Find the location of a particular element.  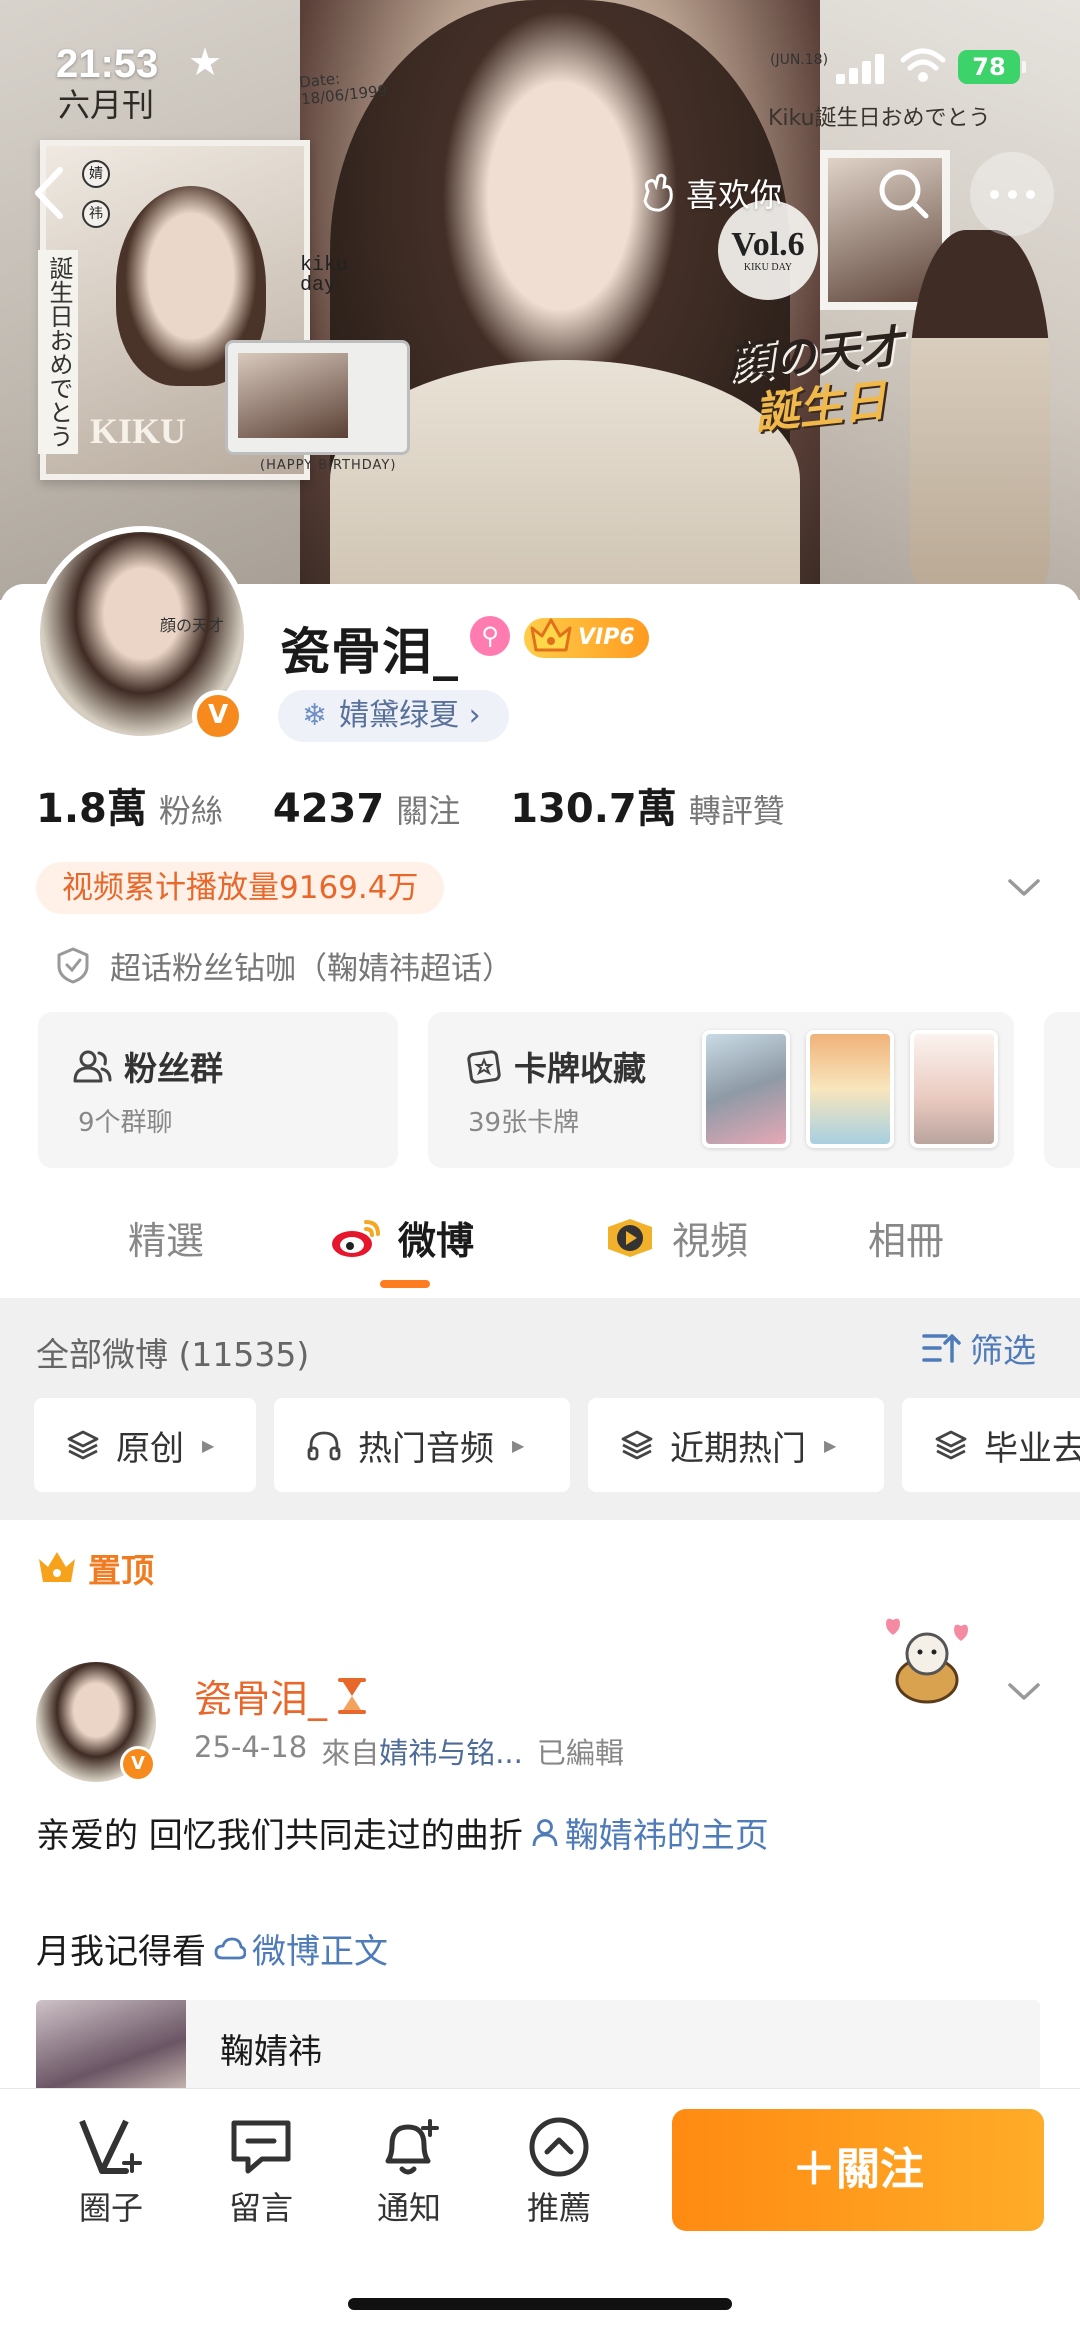

like-button: 喜欢你 is located at coordinates (711, 193).